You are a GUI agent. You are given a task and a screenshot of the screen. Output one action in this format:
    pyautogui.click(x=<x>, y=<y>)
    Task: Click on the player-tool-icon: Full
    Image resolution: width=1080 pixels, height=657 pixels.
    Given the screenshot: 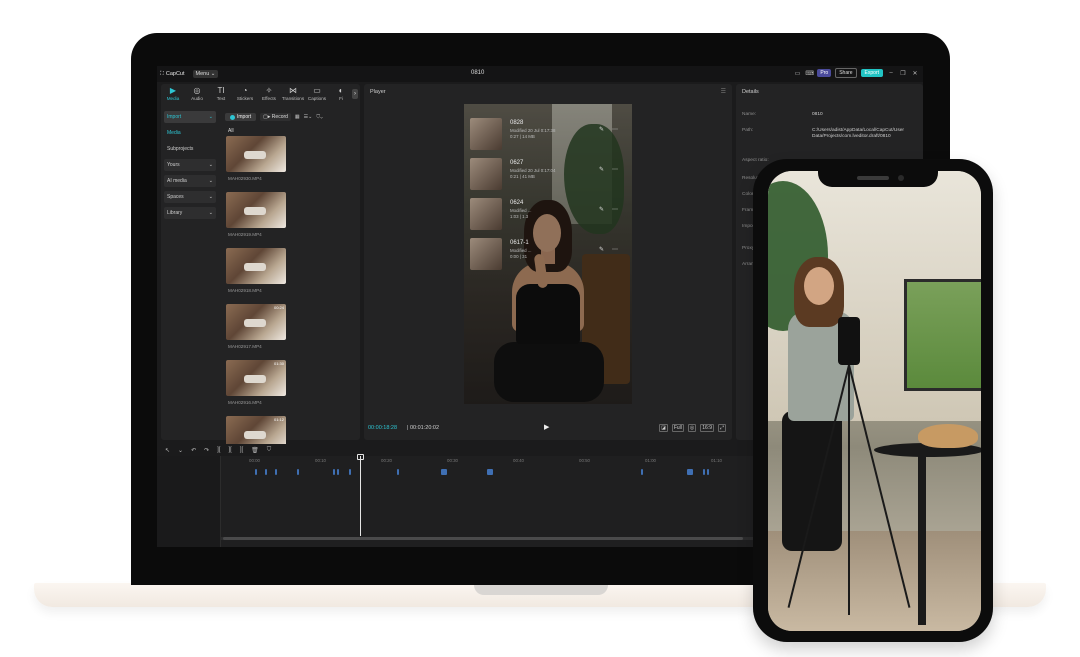 What is the action you would take?
    pyautogui.click(x=677, y=428)
    